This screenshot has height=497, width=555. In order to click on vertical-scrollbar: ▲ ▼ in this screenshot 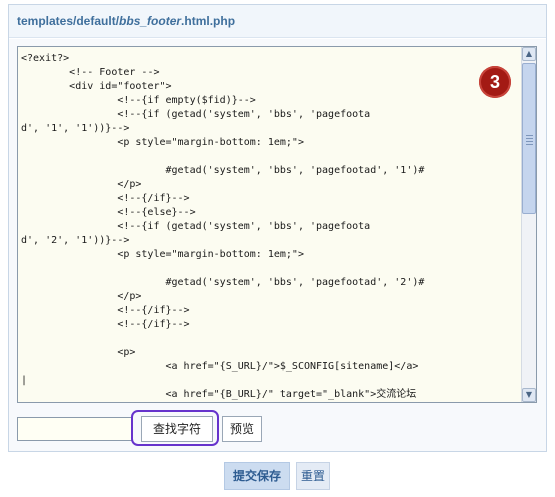, I will do `click(528, 224)`.